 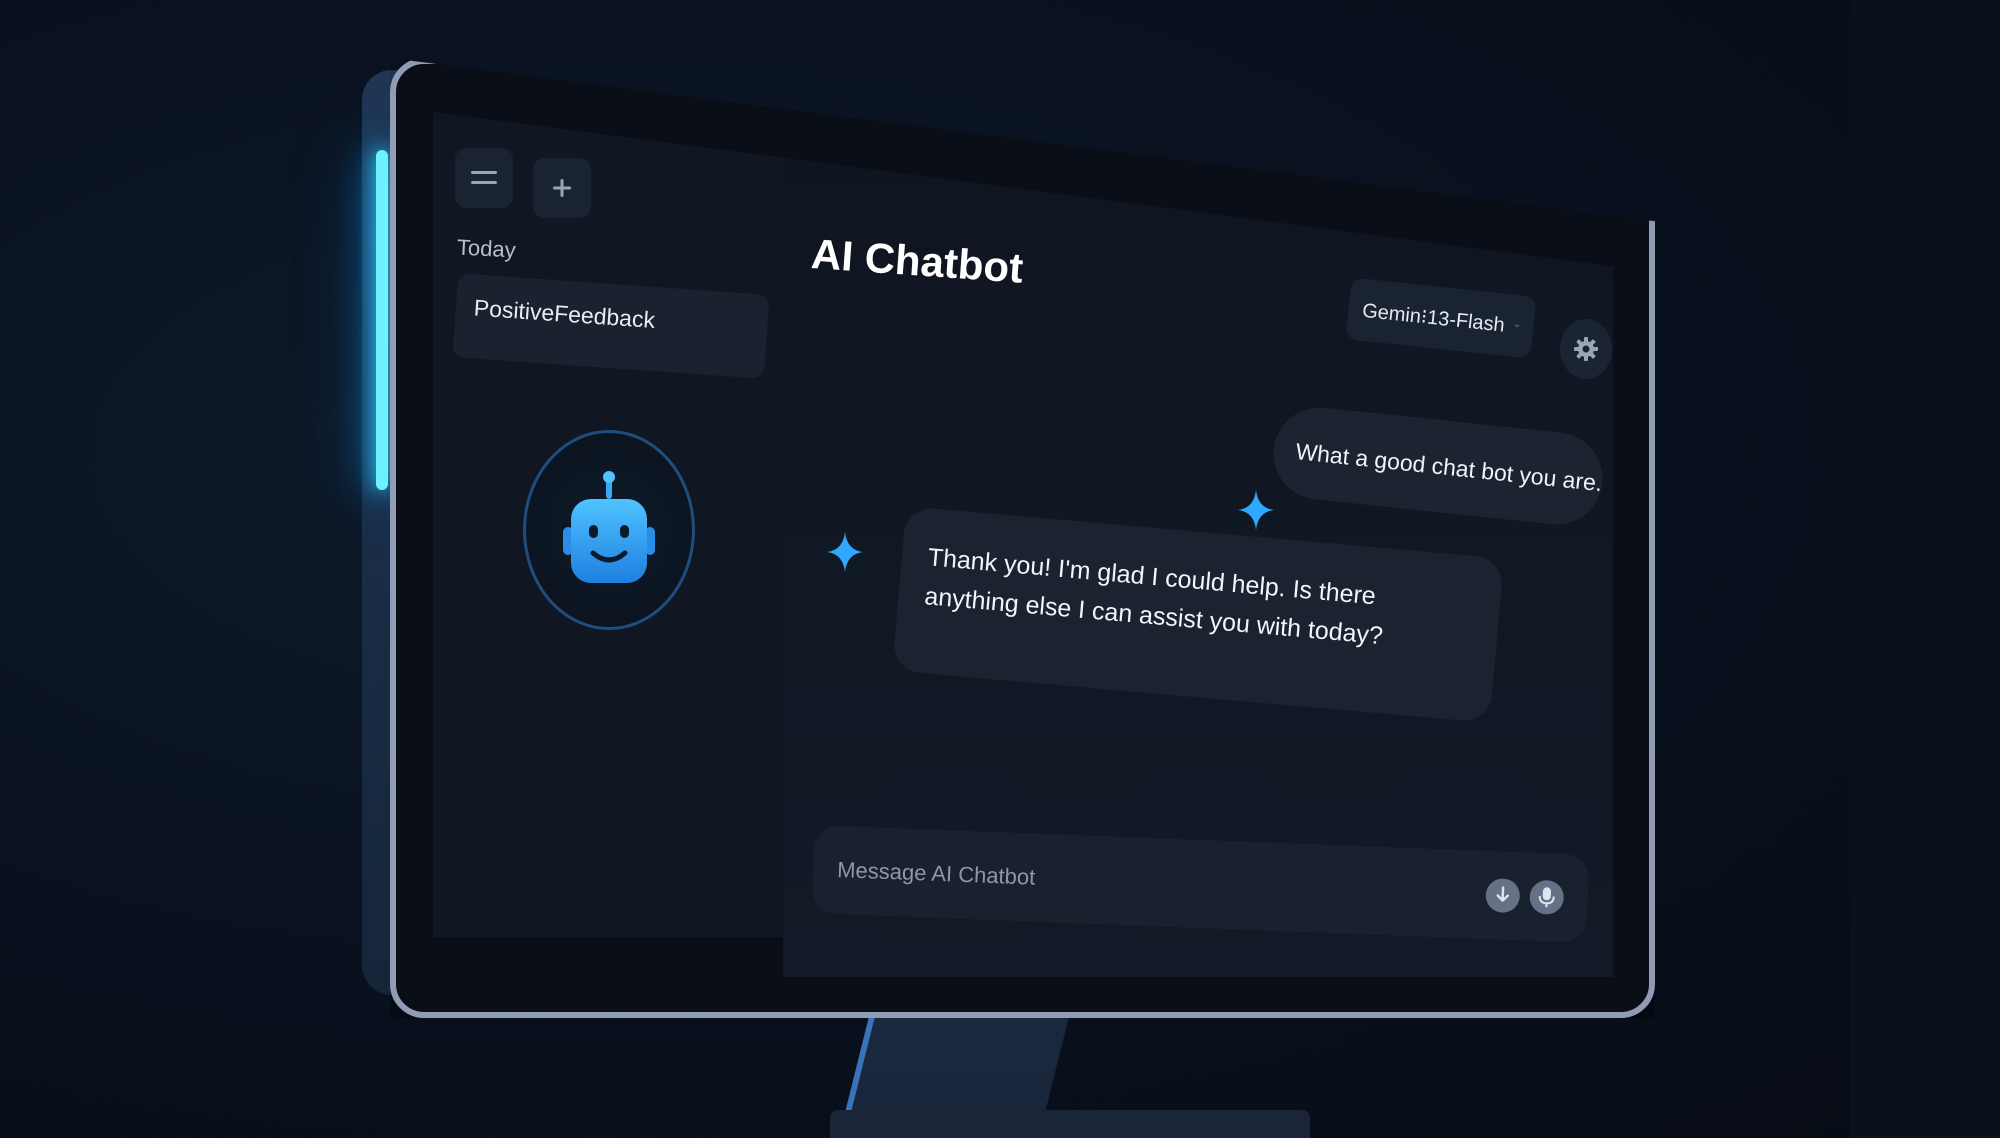 I want to click on plus-icon, so click(x=562, y=188).